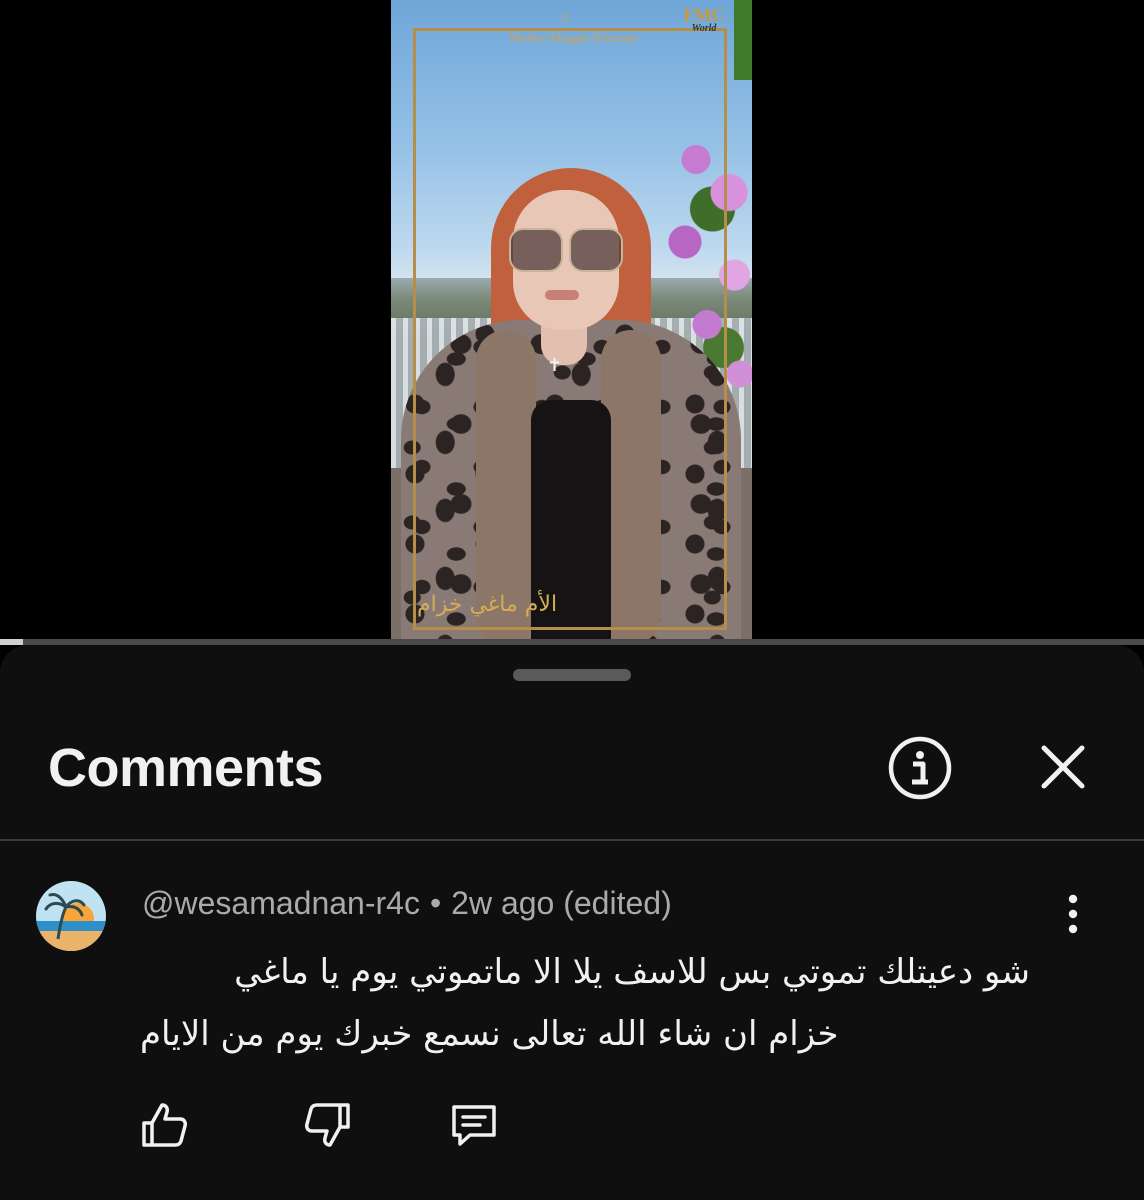 This screenshot has width=1144, height=1200. I want to click on close-icon, so click(1063, 767).